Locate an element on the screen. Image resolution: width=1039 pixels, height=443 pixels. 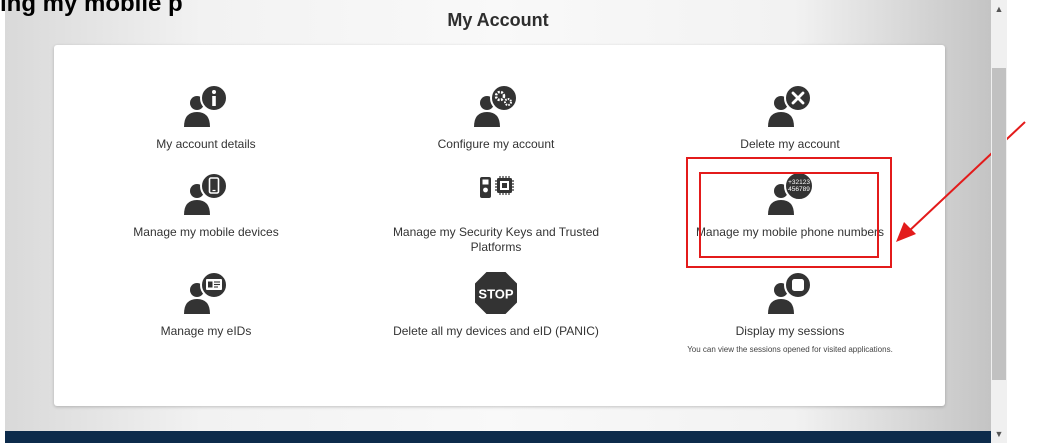
security-key-chip-icon is located at coordinates (497, 187).